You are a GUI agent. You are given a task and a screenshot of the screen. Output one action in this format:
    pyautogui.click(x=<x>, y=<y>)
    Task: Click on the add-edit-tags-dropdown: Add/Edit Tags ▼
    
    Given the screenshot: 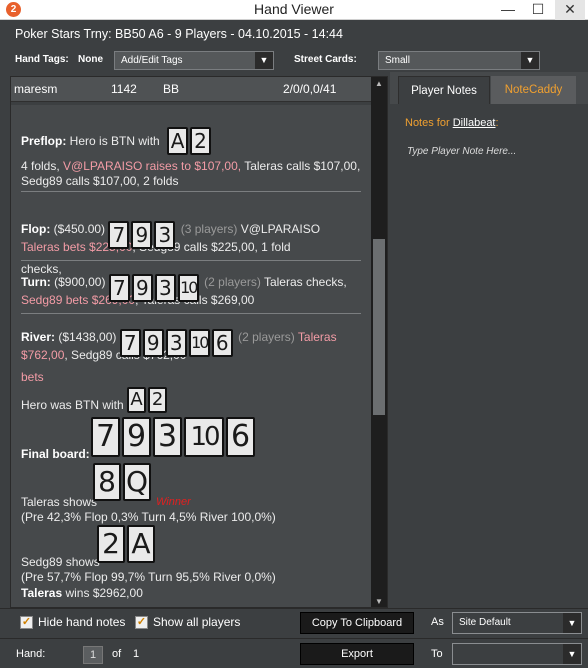 What is the action you would take?
    pyautogui.click(x=194, y=60)
    